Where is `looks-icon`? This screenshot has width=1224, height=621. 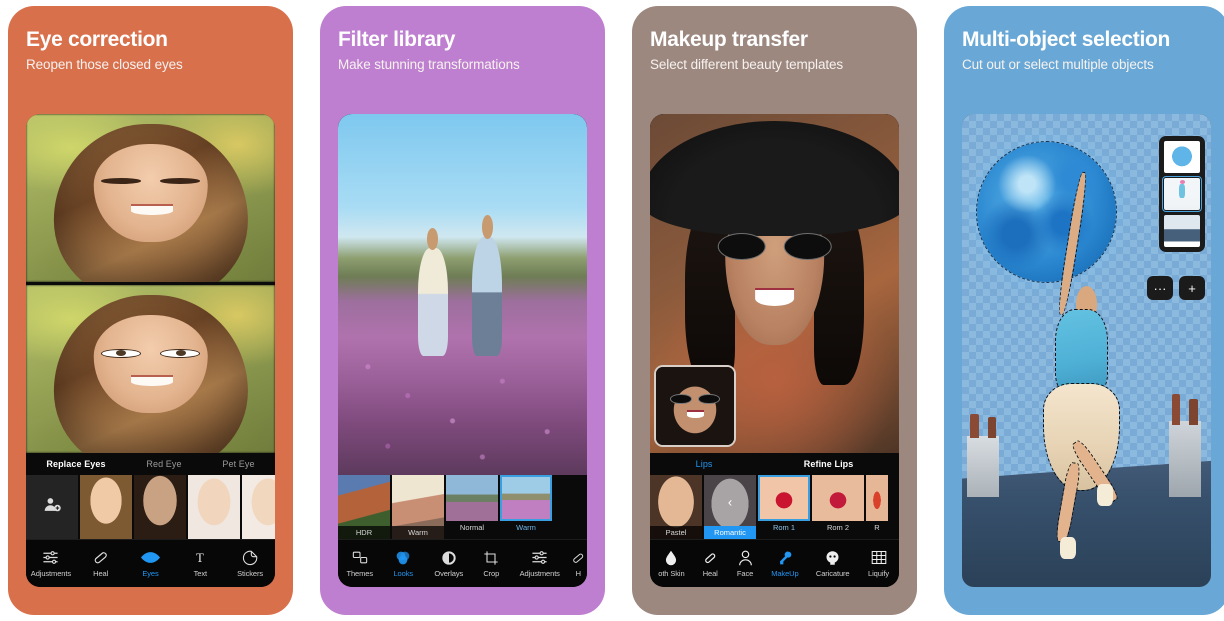
looks-icon is located at coordinates (403, 557).